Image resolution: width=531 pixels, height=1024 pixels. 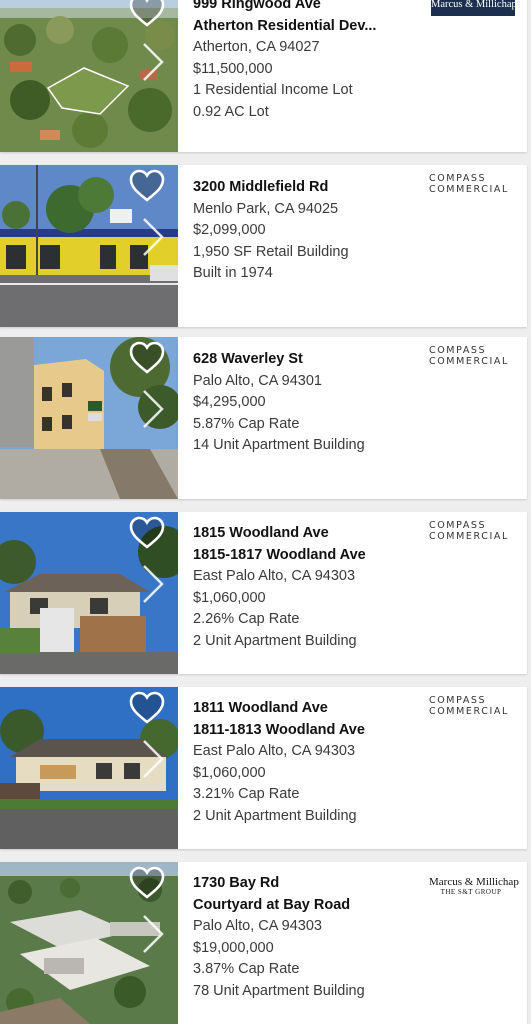 I want to click on listing-price: $2,099,000, so click(x=229, y=230).